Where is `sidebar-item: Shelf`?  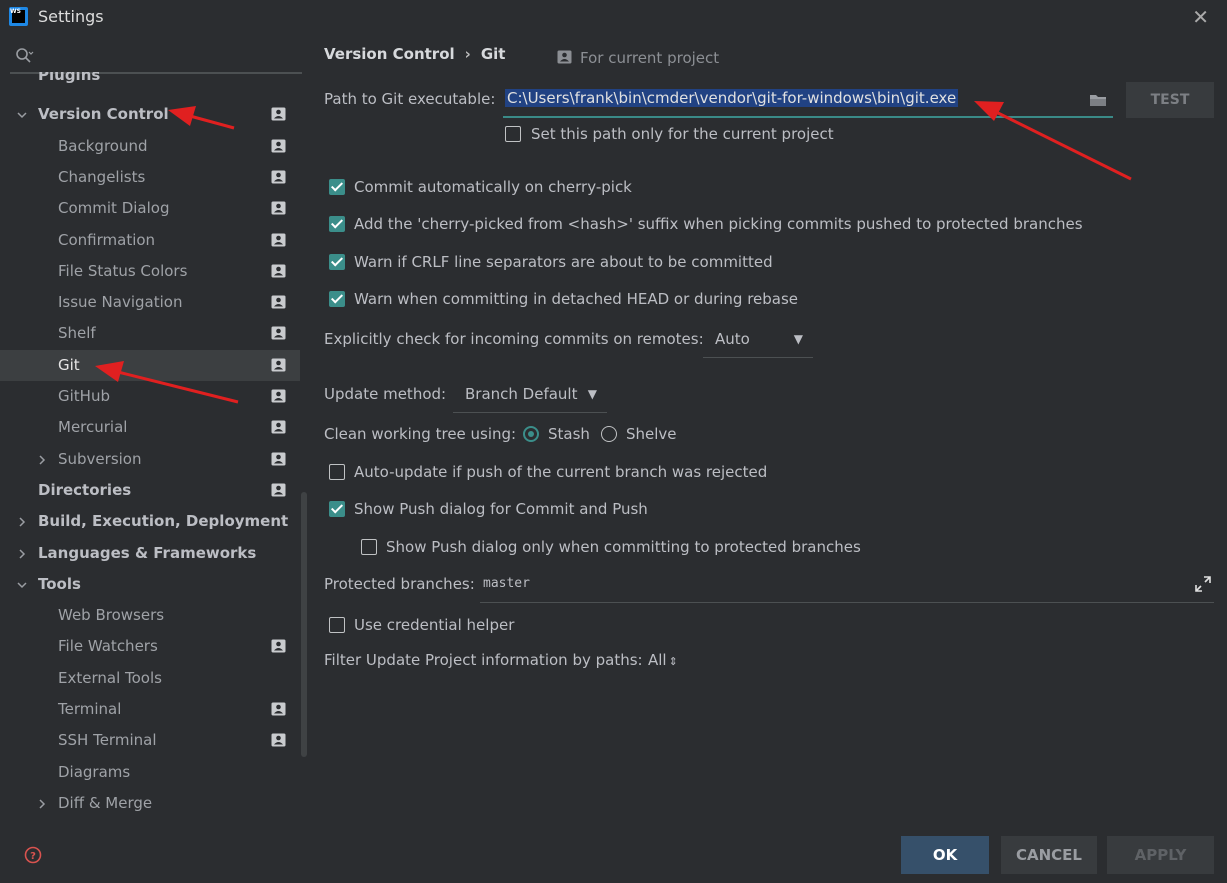
sidebar-item: Shelf is located at coordinates (150, 333).